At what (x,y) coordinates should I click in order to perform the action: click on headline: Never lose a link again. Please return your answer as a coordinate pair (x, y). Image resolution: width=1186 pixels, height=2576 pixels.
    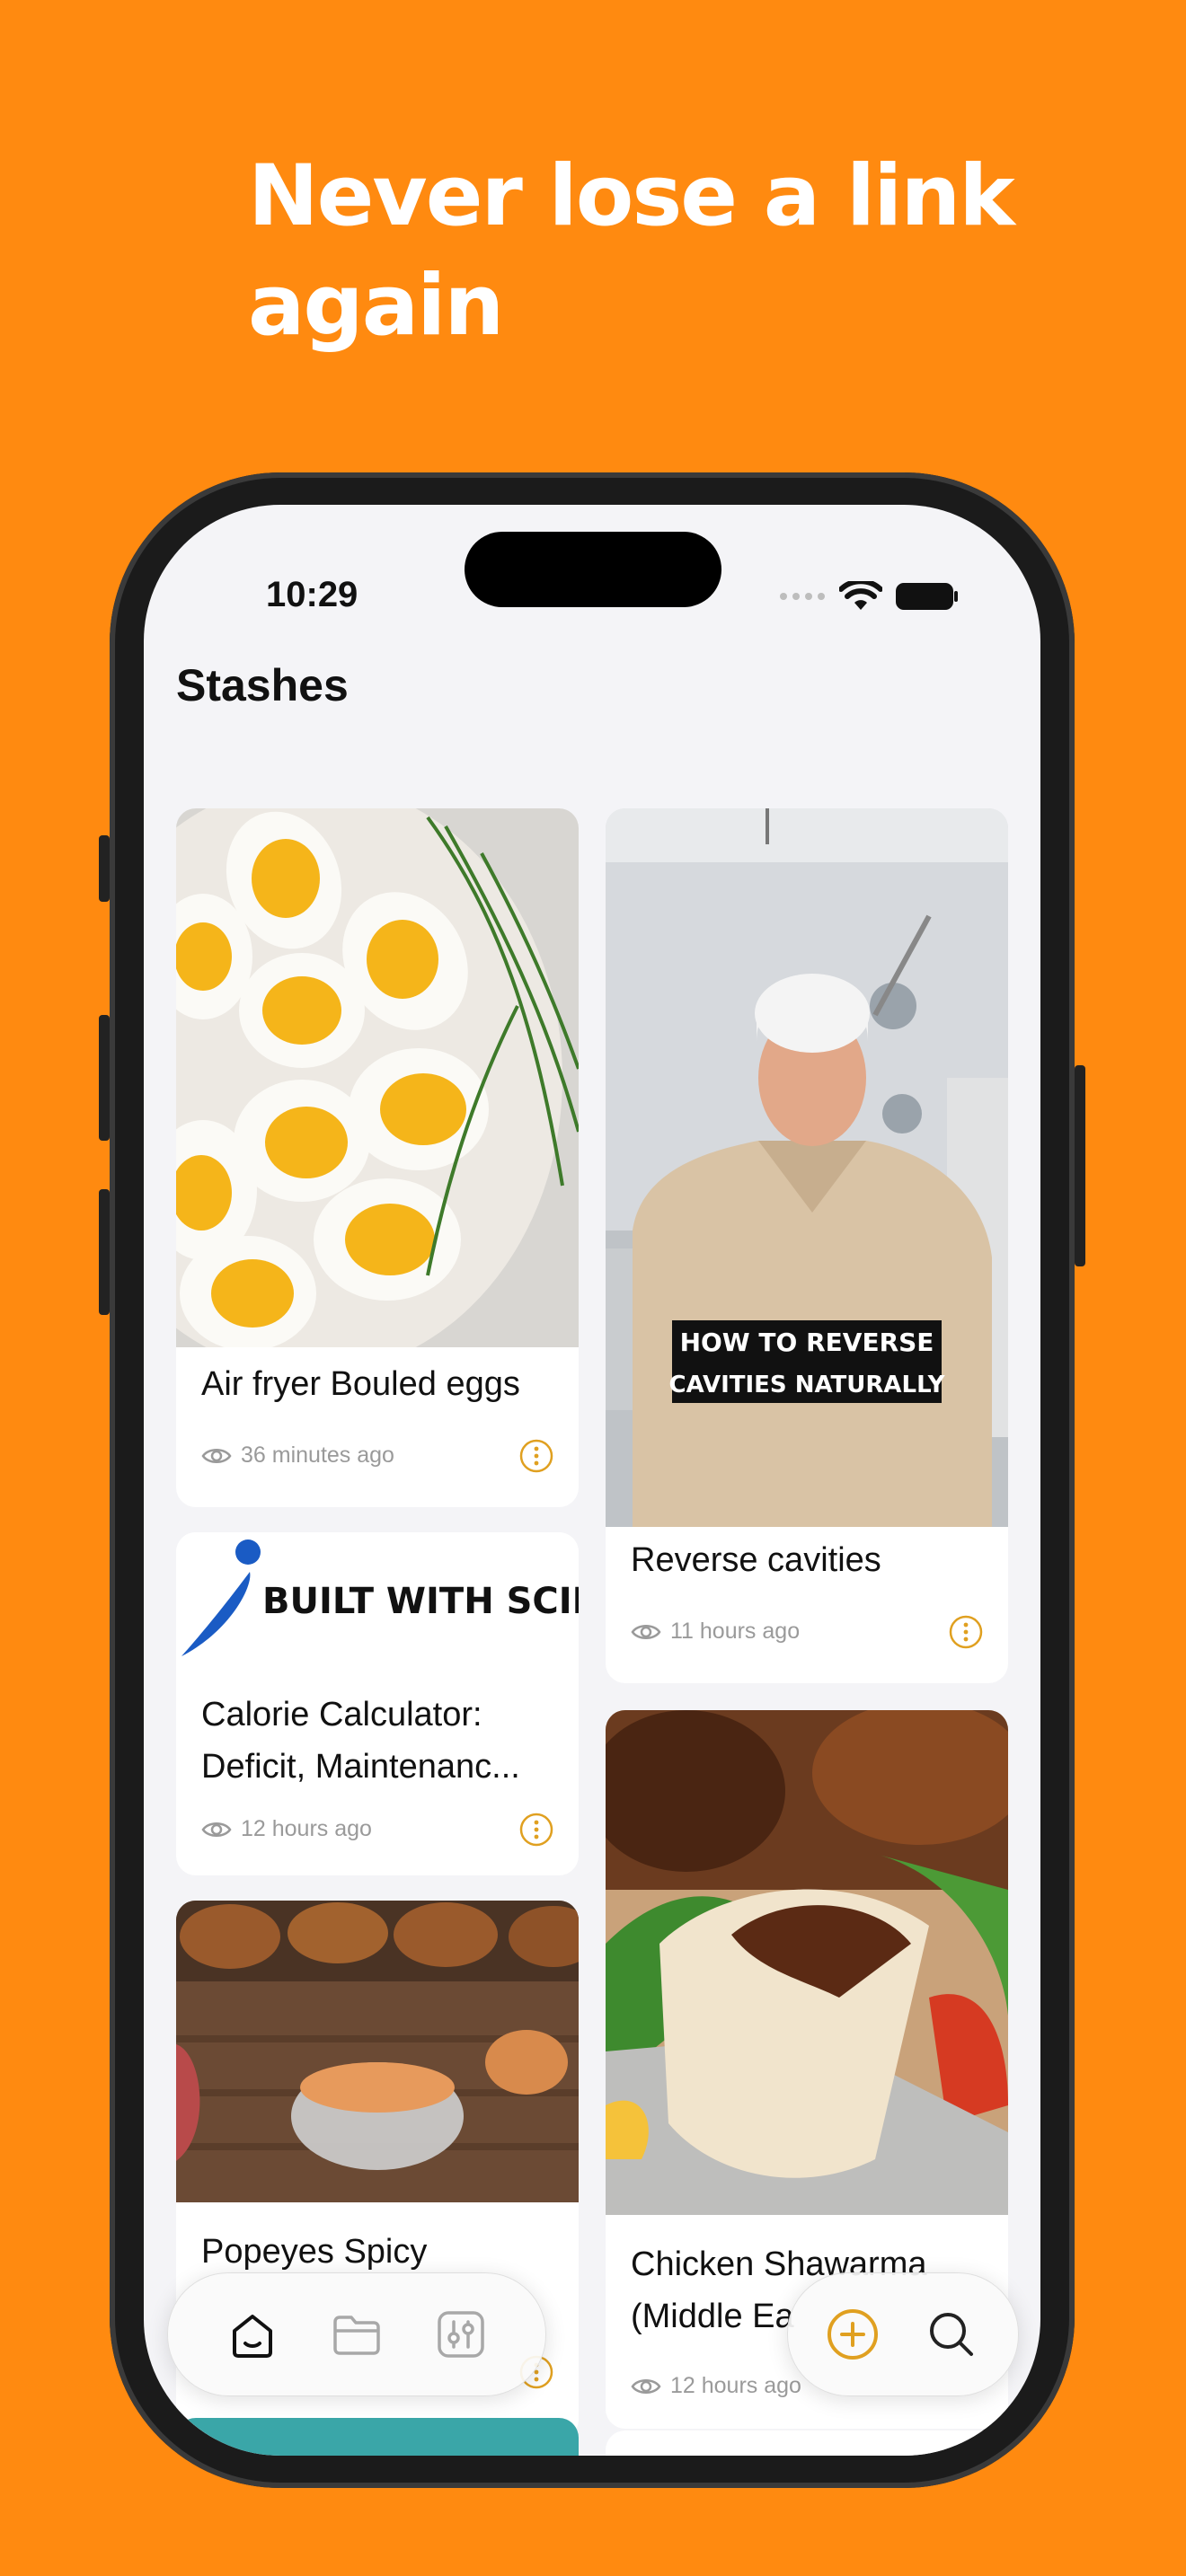
    Looking at the image, I should click on (631, 251).